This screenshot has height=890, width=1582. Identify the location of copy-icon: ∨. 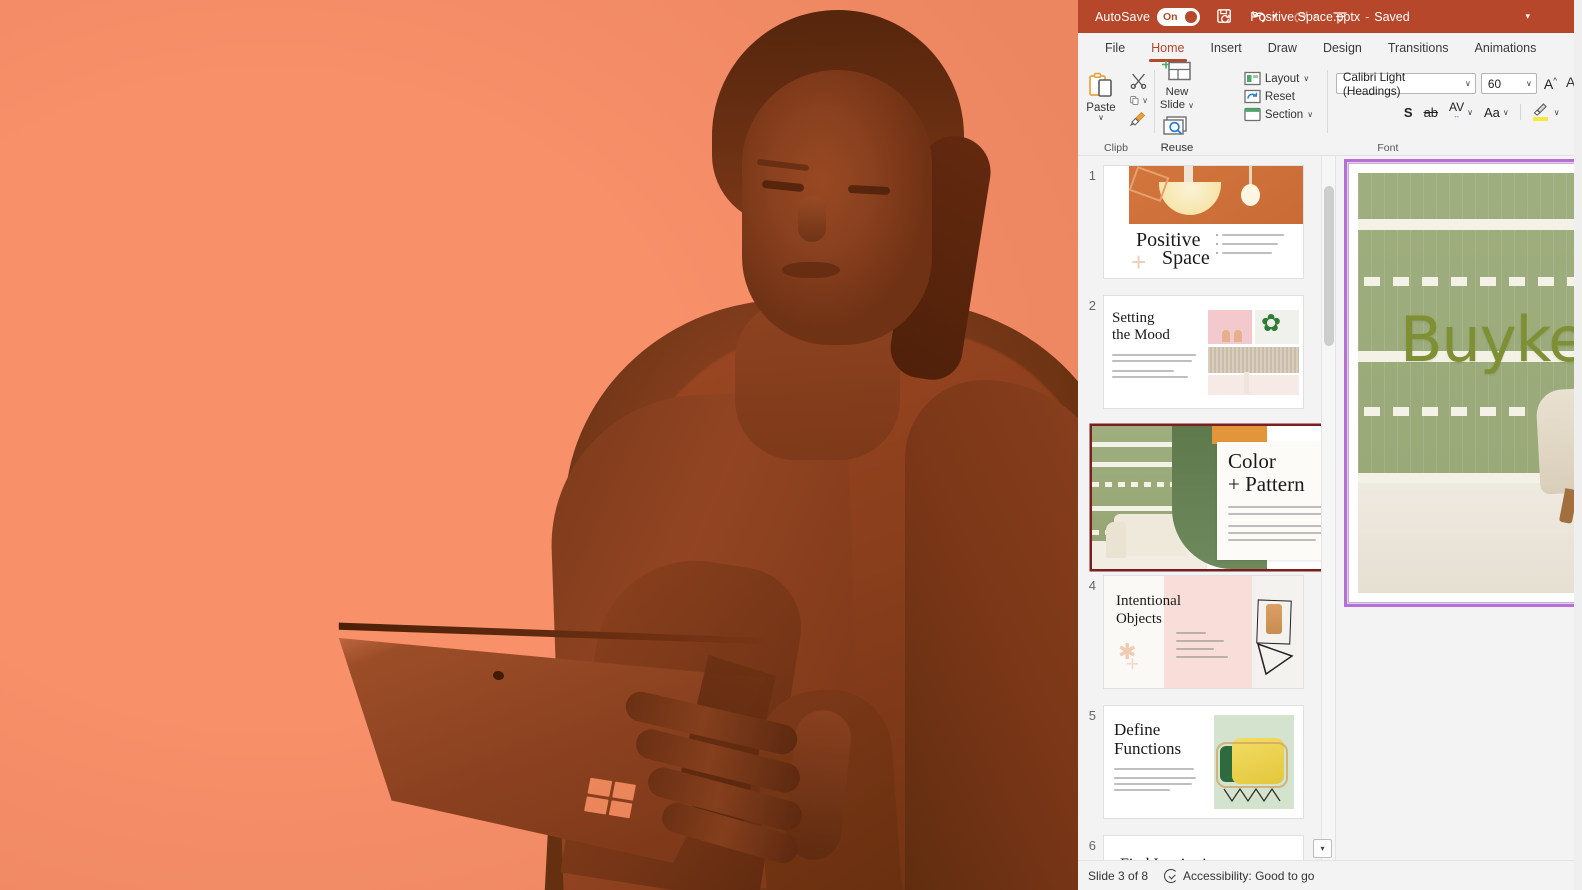
(1139, 100).